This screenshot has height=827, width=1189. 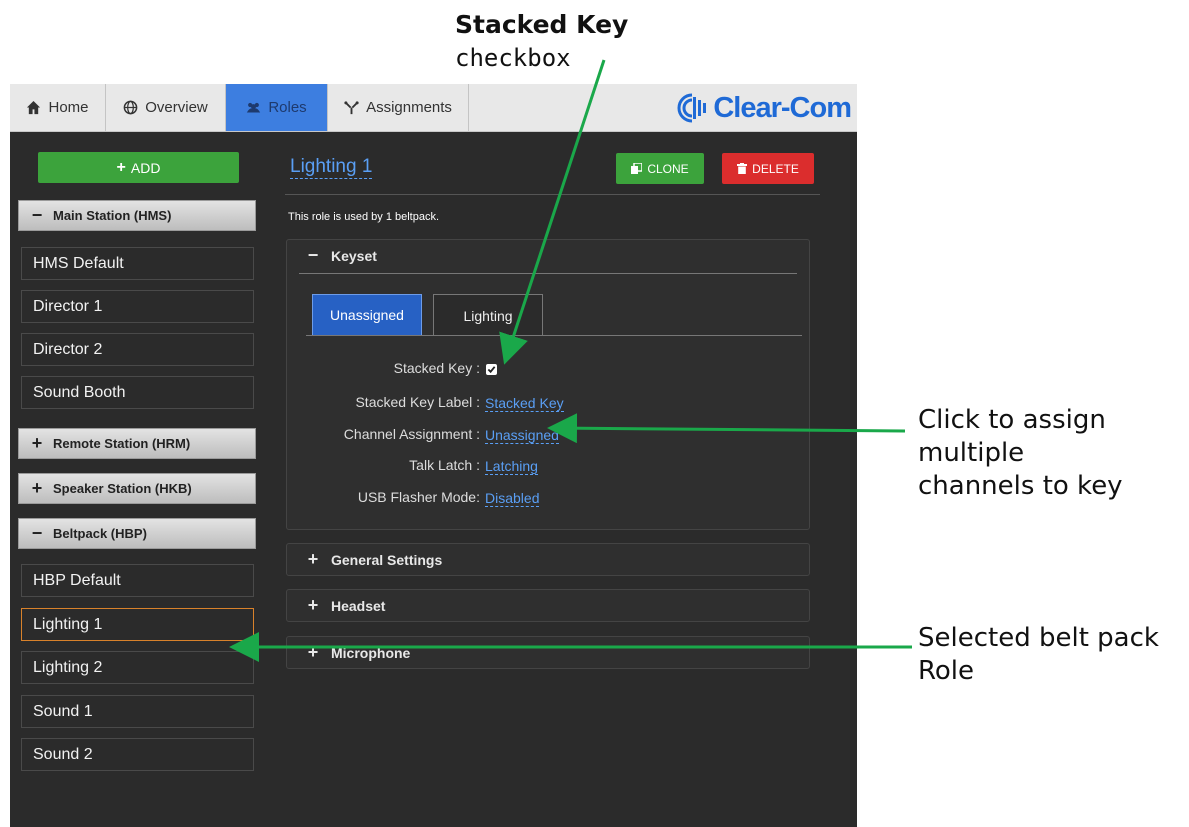 I want to click on arrow-to-channel-assignment, so click(x=726, y=428).